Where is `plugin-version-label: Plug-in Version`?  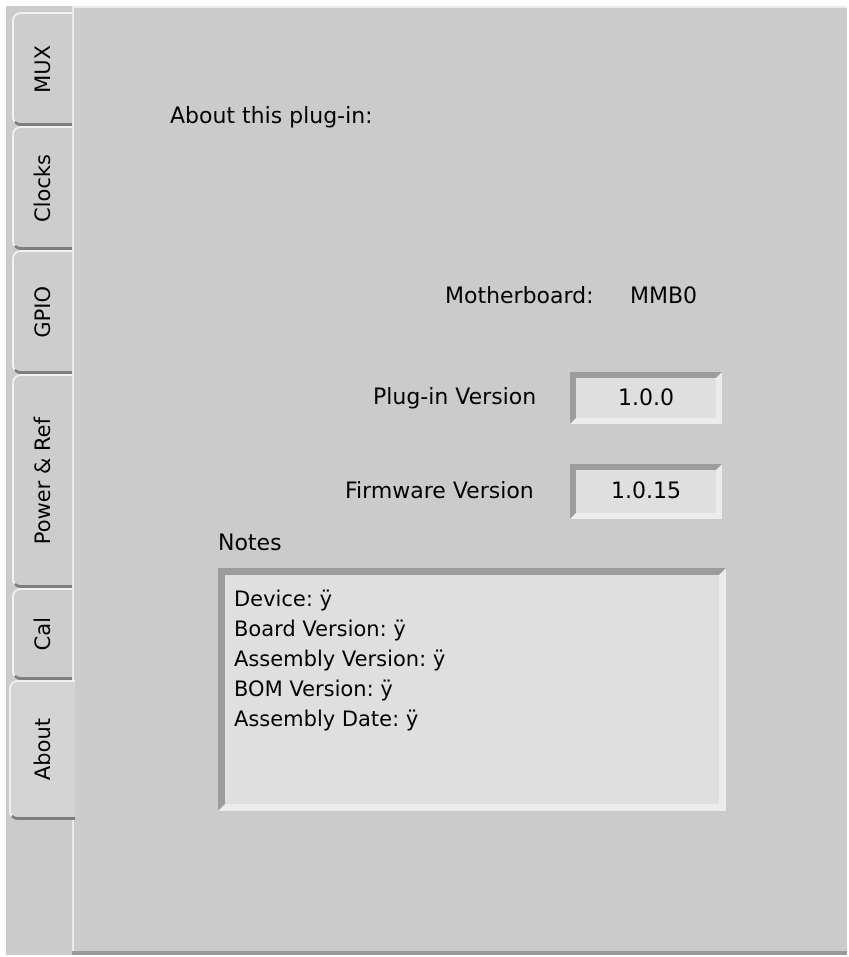
plugin-version-label: Plug-in Version is located at coordinates (455, 397).